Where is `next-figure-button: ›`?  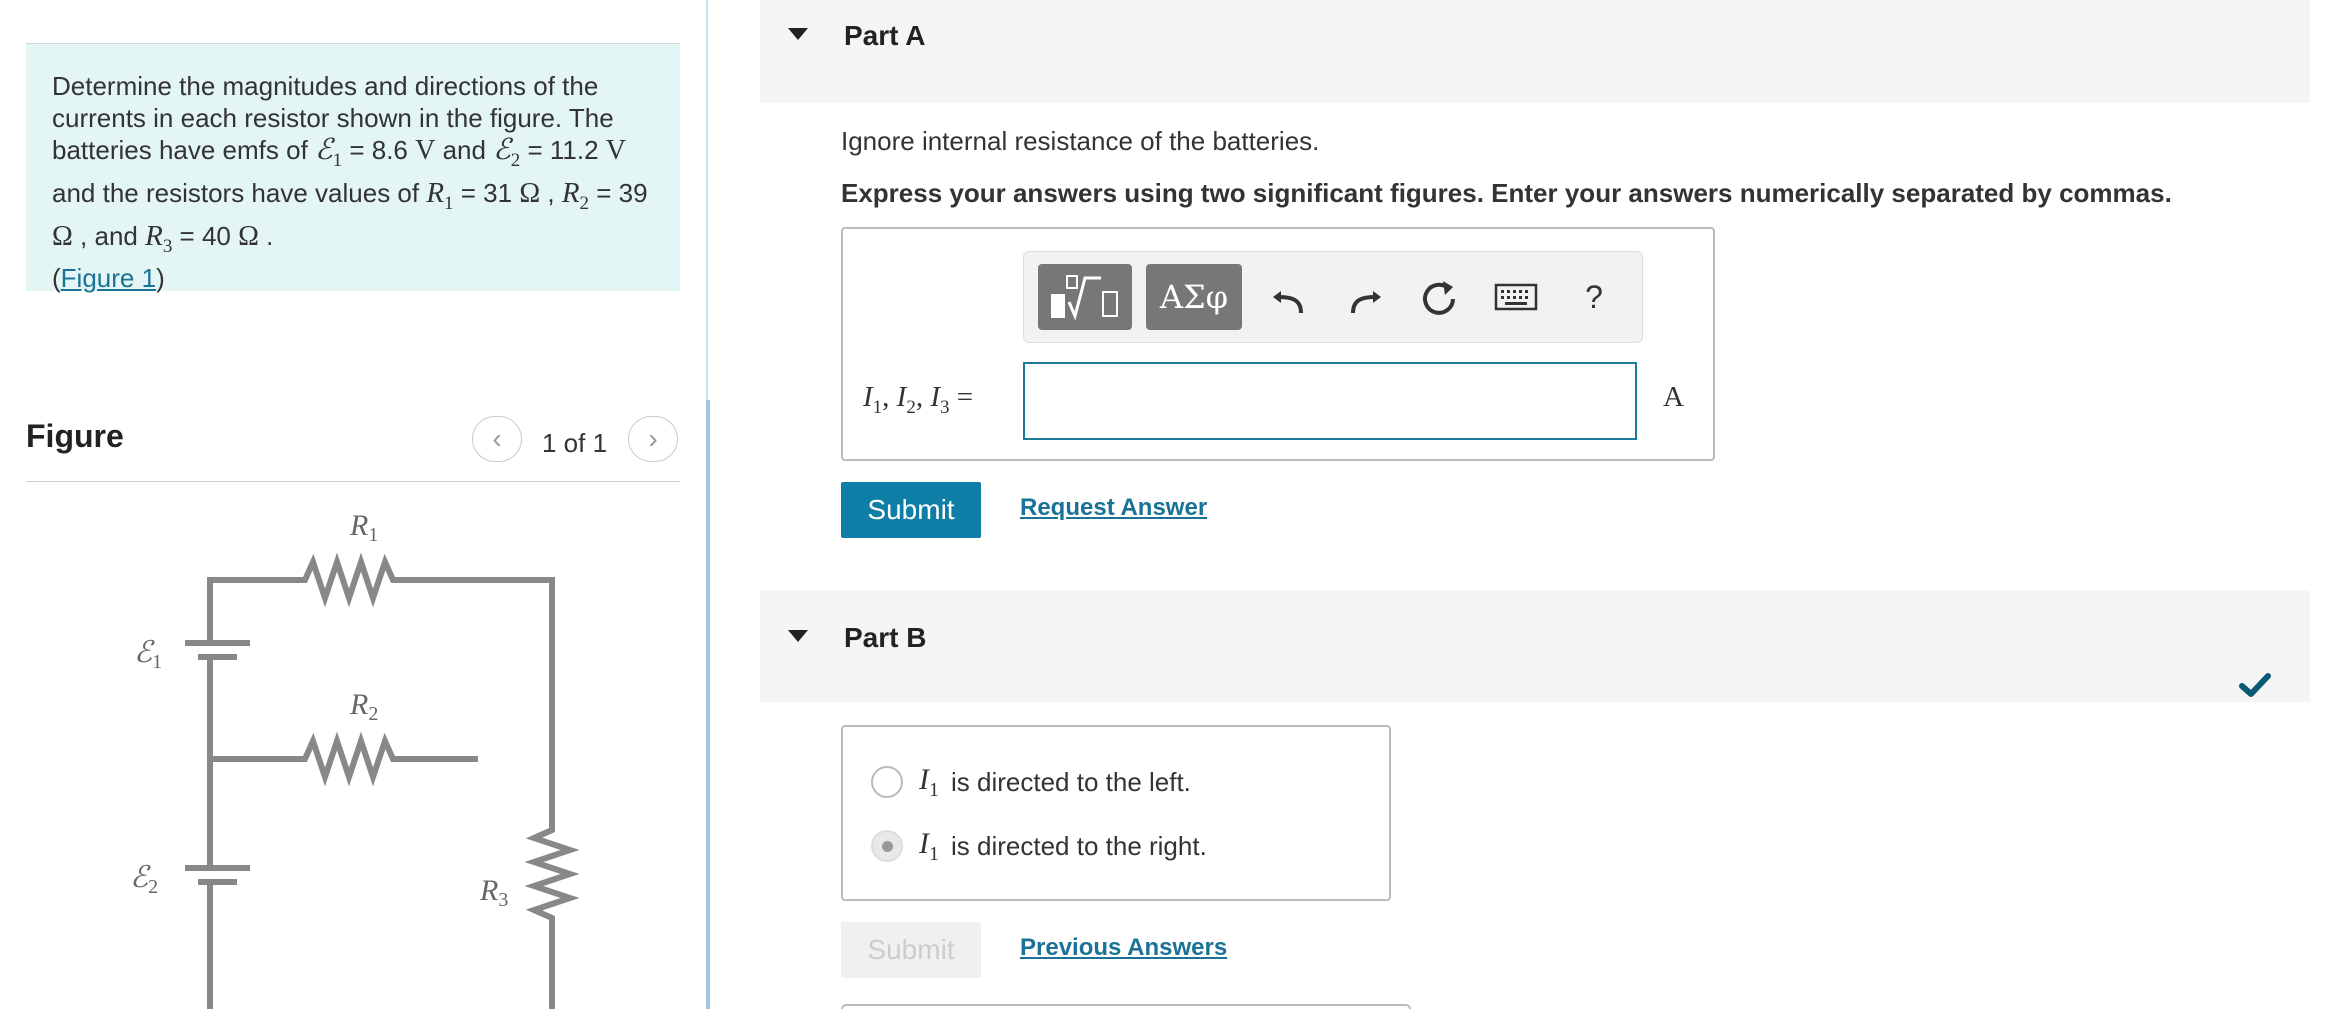
next-figure-button: › is located at coordinates (653, 439).